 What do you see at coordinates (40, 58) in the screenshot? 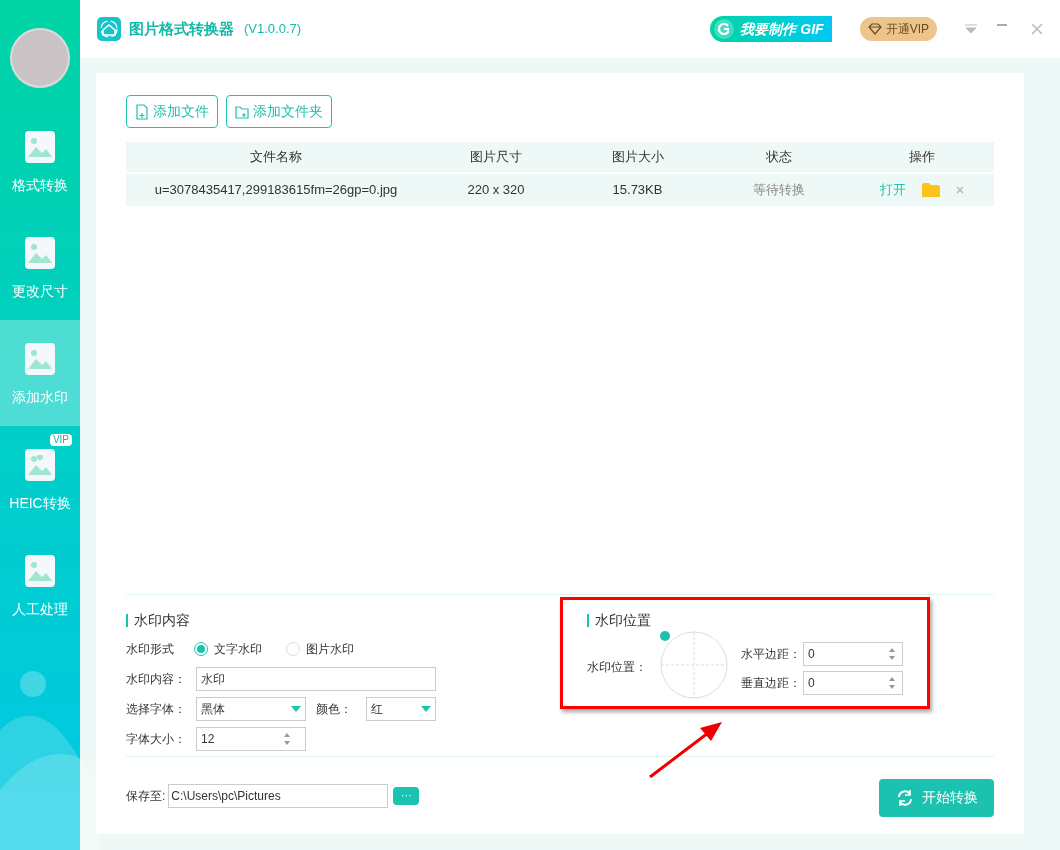
I see `avatar` at bounding box center [40, 58].